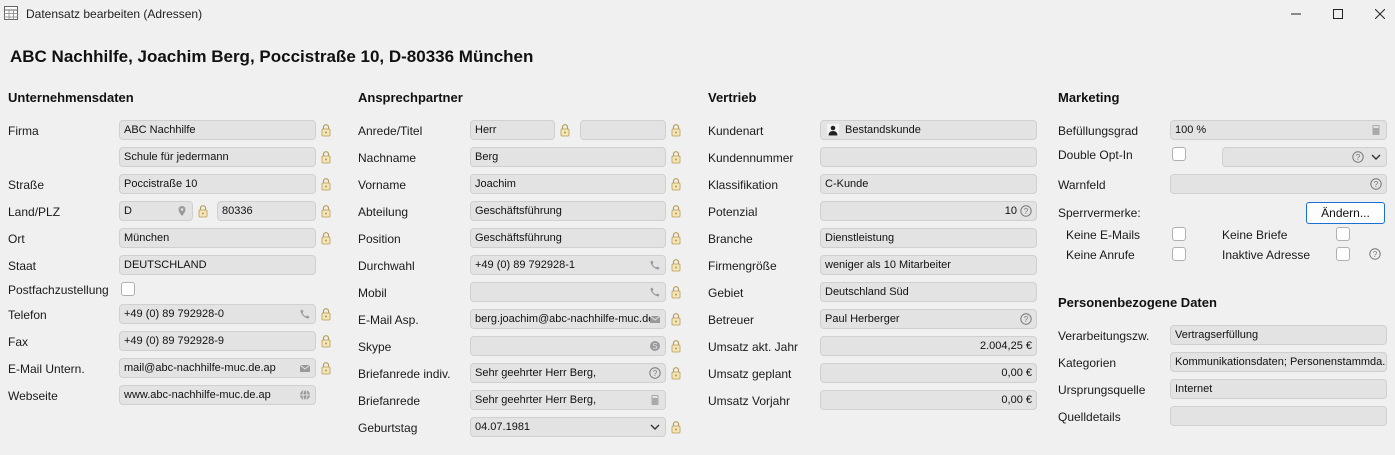 This screenshot has width=1395, height=455. Describe the element at coordinates (217, 341) in the screenshot. I see `fax-field: +49 (0) 89 792928-9` at that location.